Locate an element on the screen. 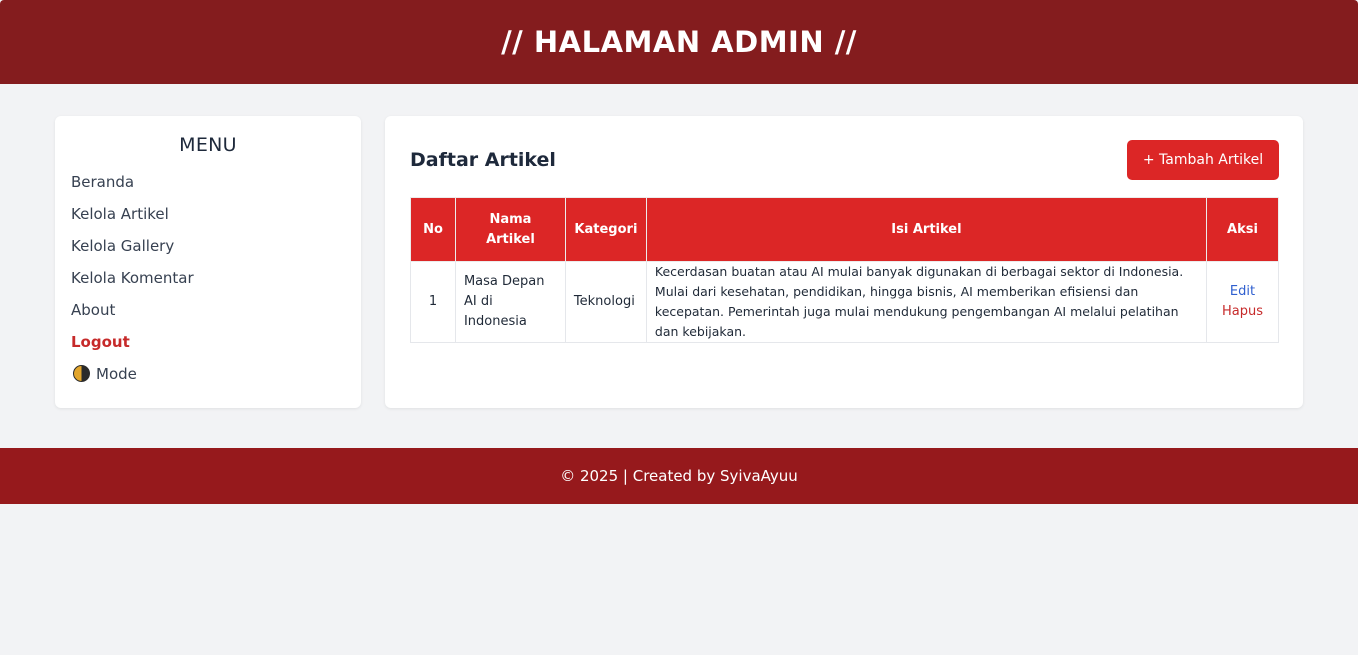  header-kategori: Kategori is located at coordinates (605, 229).